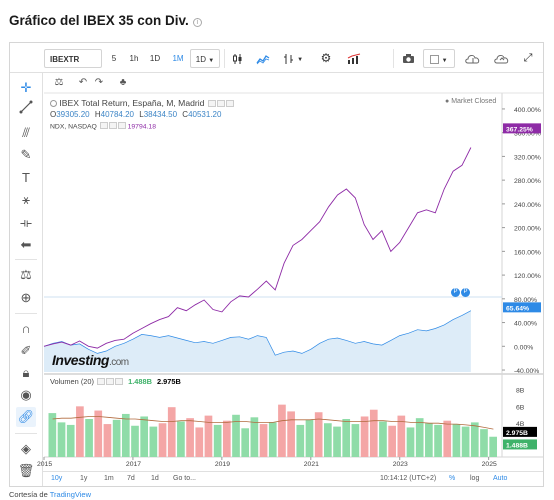 The width and height of the screenshot is (554, 500). Describe the element at coordinates (83, 478) in the screenshot. I see `range-1y-button: 1y` at that location.